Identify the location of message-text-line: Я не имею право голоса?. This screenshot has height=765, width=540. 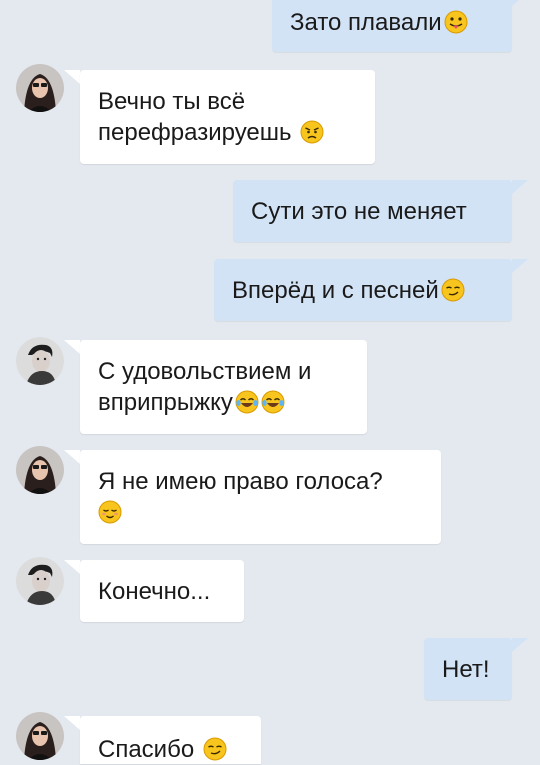
(240, 481).